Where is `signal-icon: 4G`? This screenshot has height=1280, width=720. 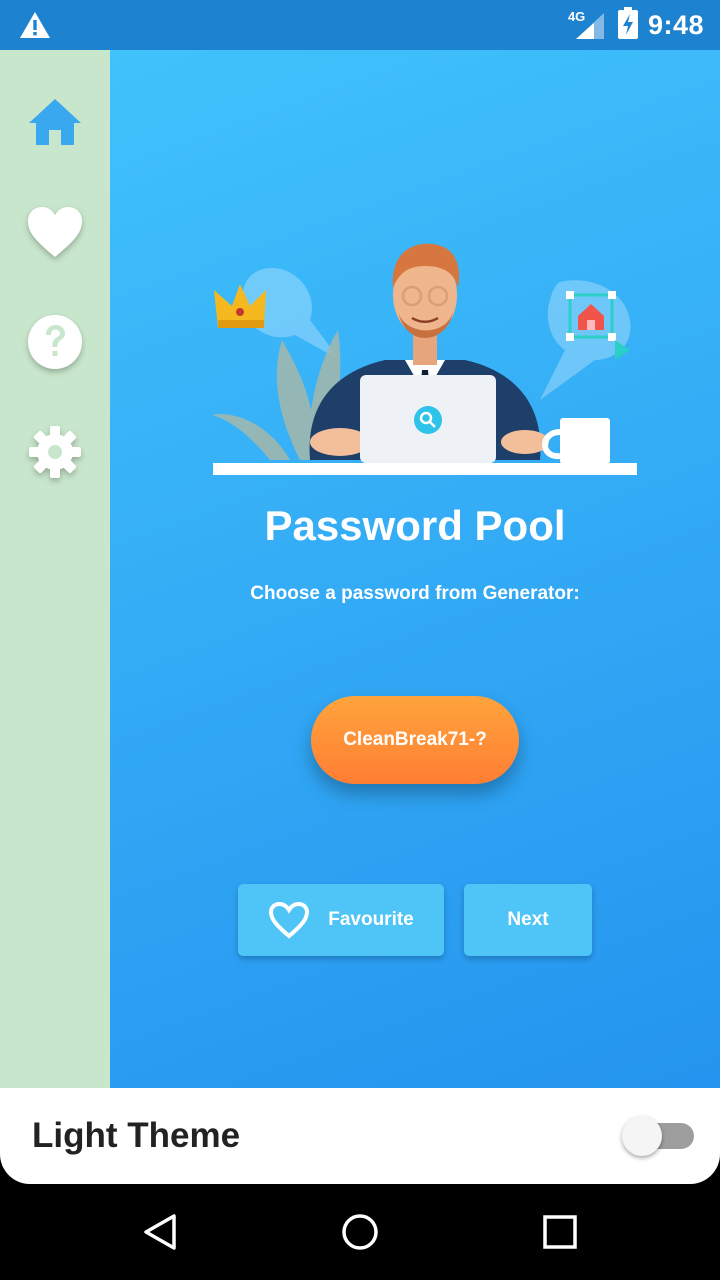 signal-icon: 4G is located at coordinates (588, 25).